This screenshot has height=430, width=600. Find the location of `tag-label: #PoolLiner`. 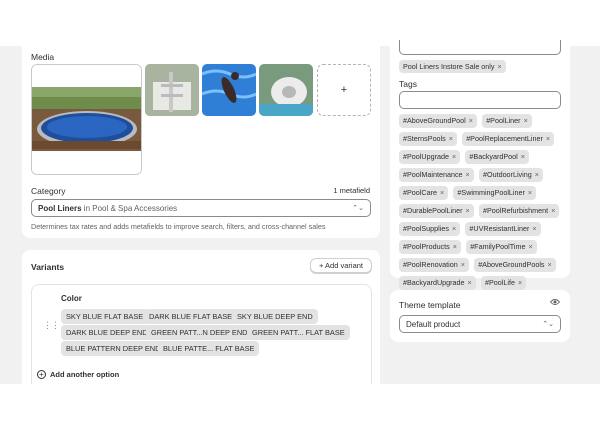

tag-label: #PoolLiner is located at coordinates (503, 120).